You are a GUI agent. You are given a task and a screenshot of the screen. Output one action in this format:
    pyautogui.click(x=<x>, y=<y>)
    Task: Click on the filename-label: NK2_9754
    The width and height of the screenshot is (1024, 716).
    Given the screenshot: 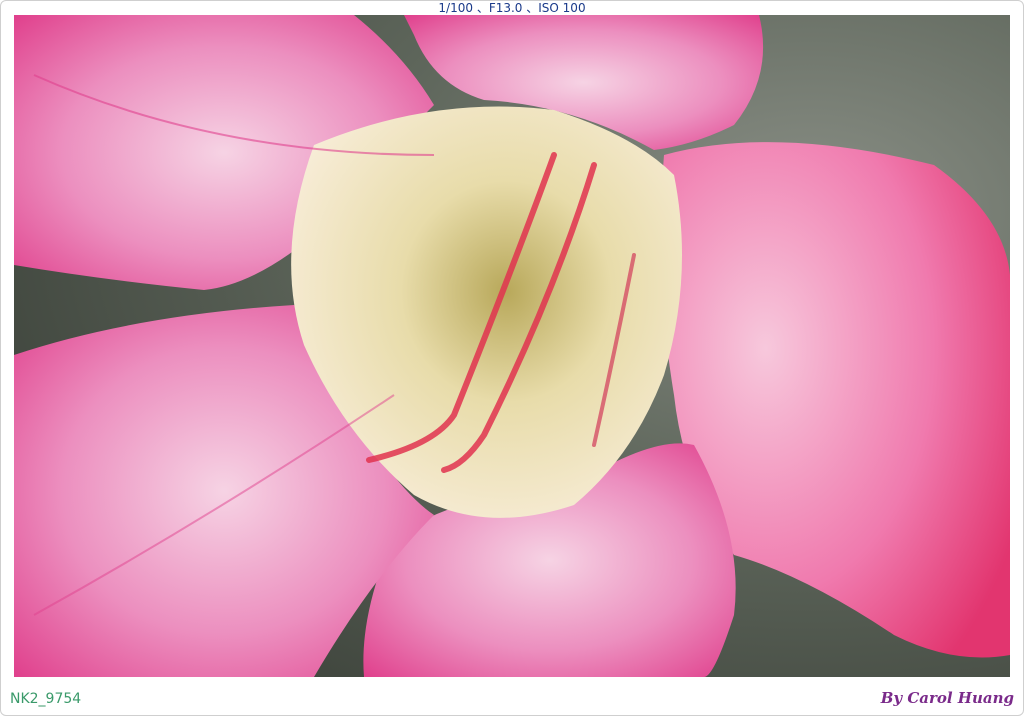 What is the action you would take?
    pyautogui.click(x=46, y=699)
    